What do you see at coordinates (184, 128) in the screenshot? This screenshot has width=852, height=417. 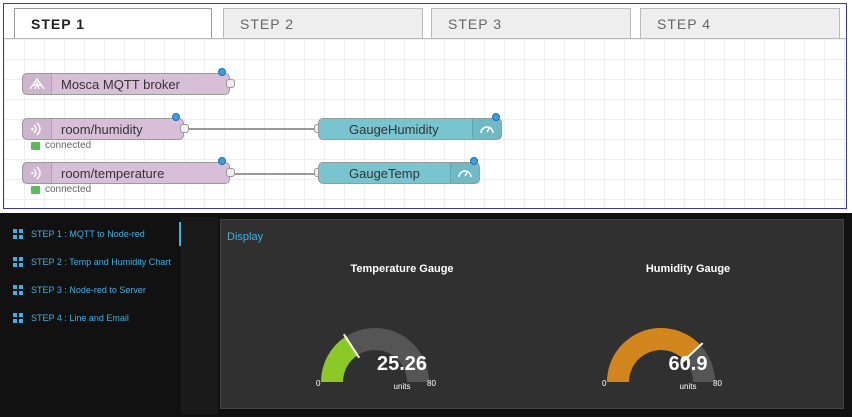 I see `humidity-output-port` at bounding box center [184, 128].